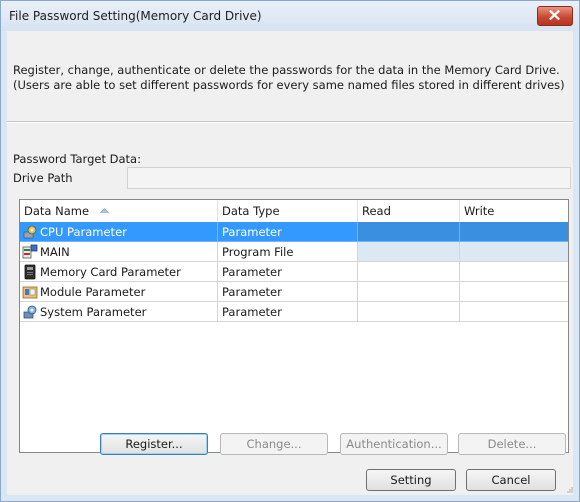  I want to click on memory-card-parameter-icon, so click(30, 272).